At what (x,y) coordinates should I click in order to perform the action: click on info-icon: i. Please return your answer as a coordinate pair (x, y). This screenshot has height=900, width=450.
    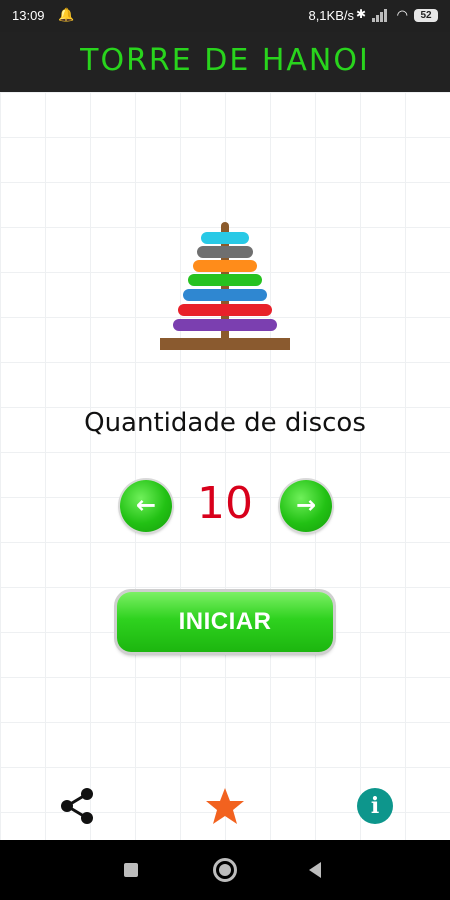
    Looking at the image, I should click on (375, 806).